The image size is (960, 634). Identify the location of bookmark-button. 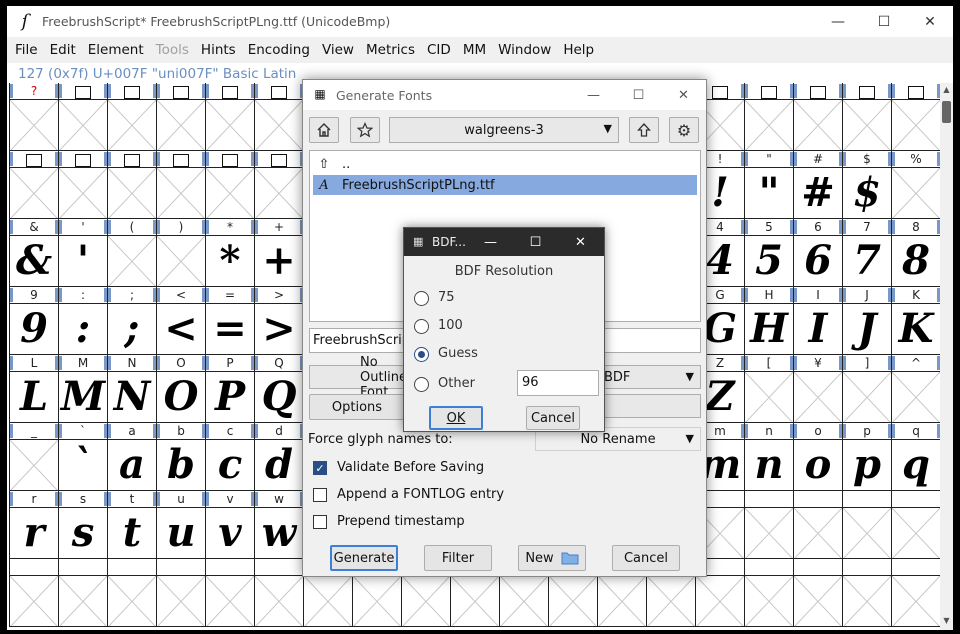
(365, 130).